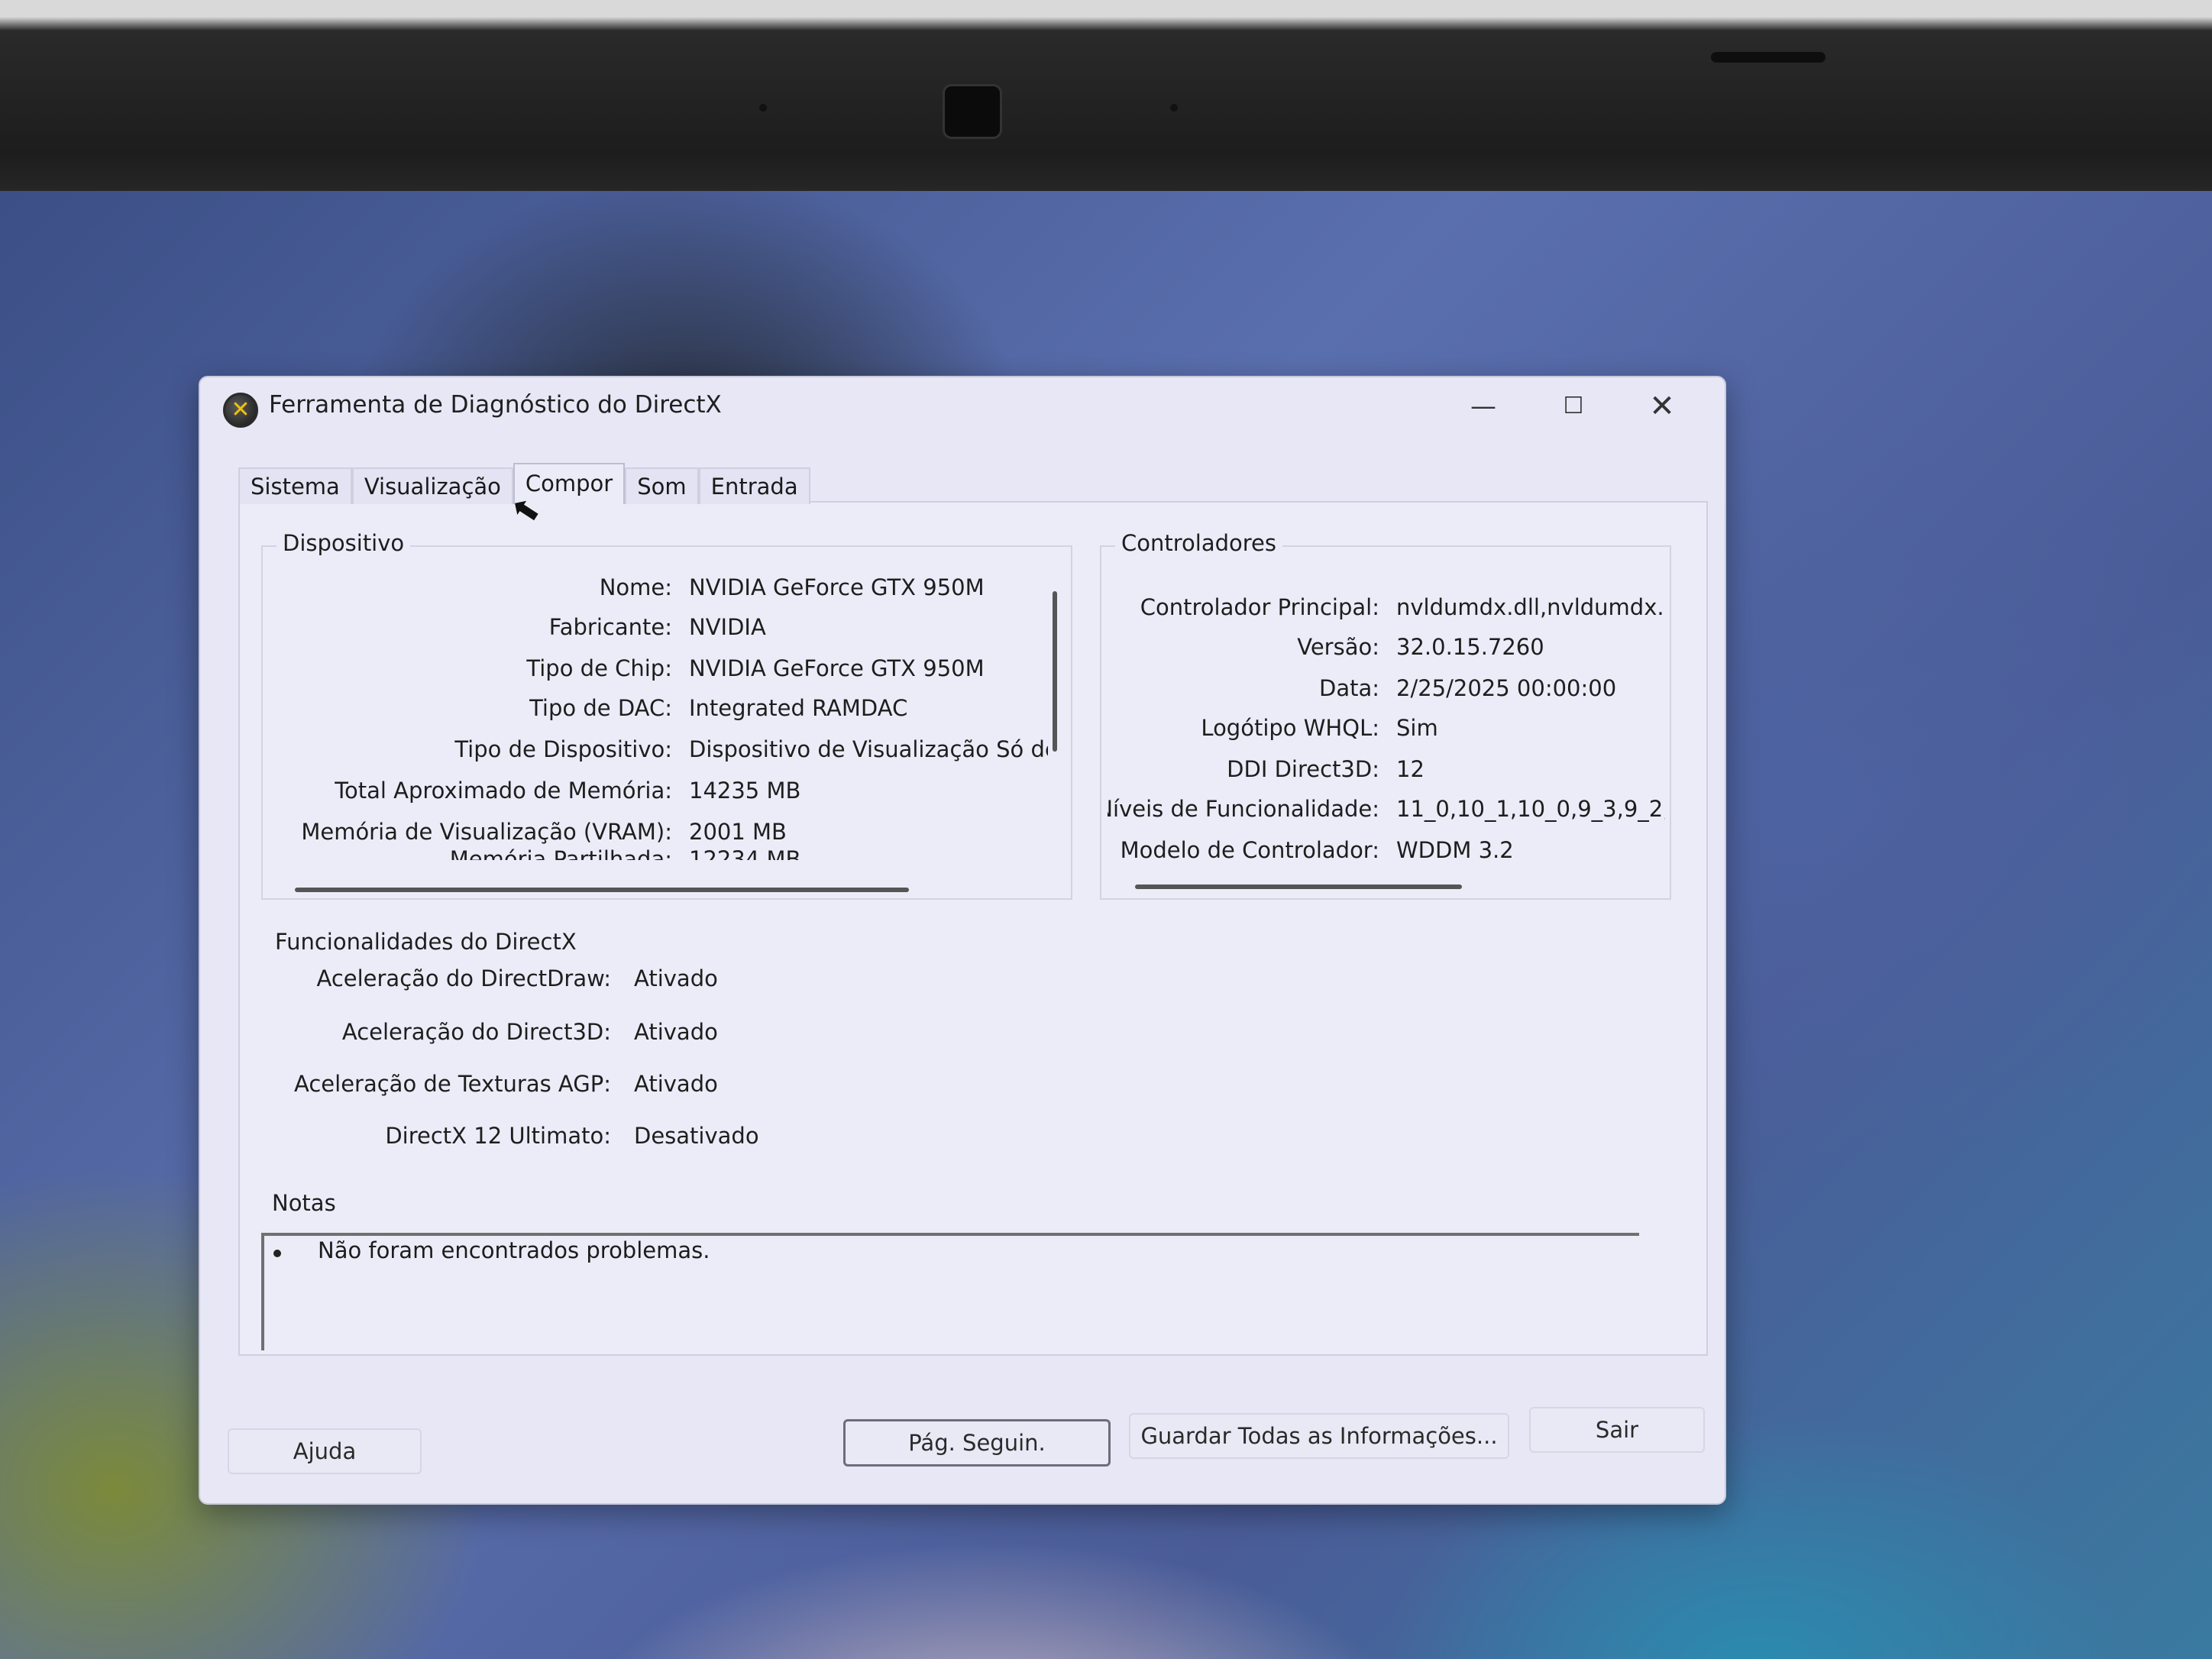  Describe the element at coordinates (476, 1032) in the screenshot. I see `feature-key: Aceleração do Direct3D:` at that location.